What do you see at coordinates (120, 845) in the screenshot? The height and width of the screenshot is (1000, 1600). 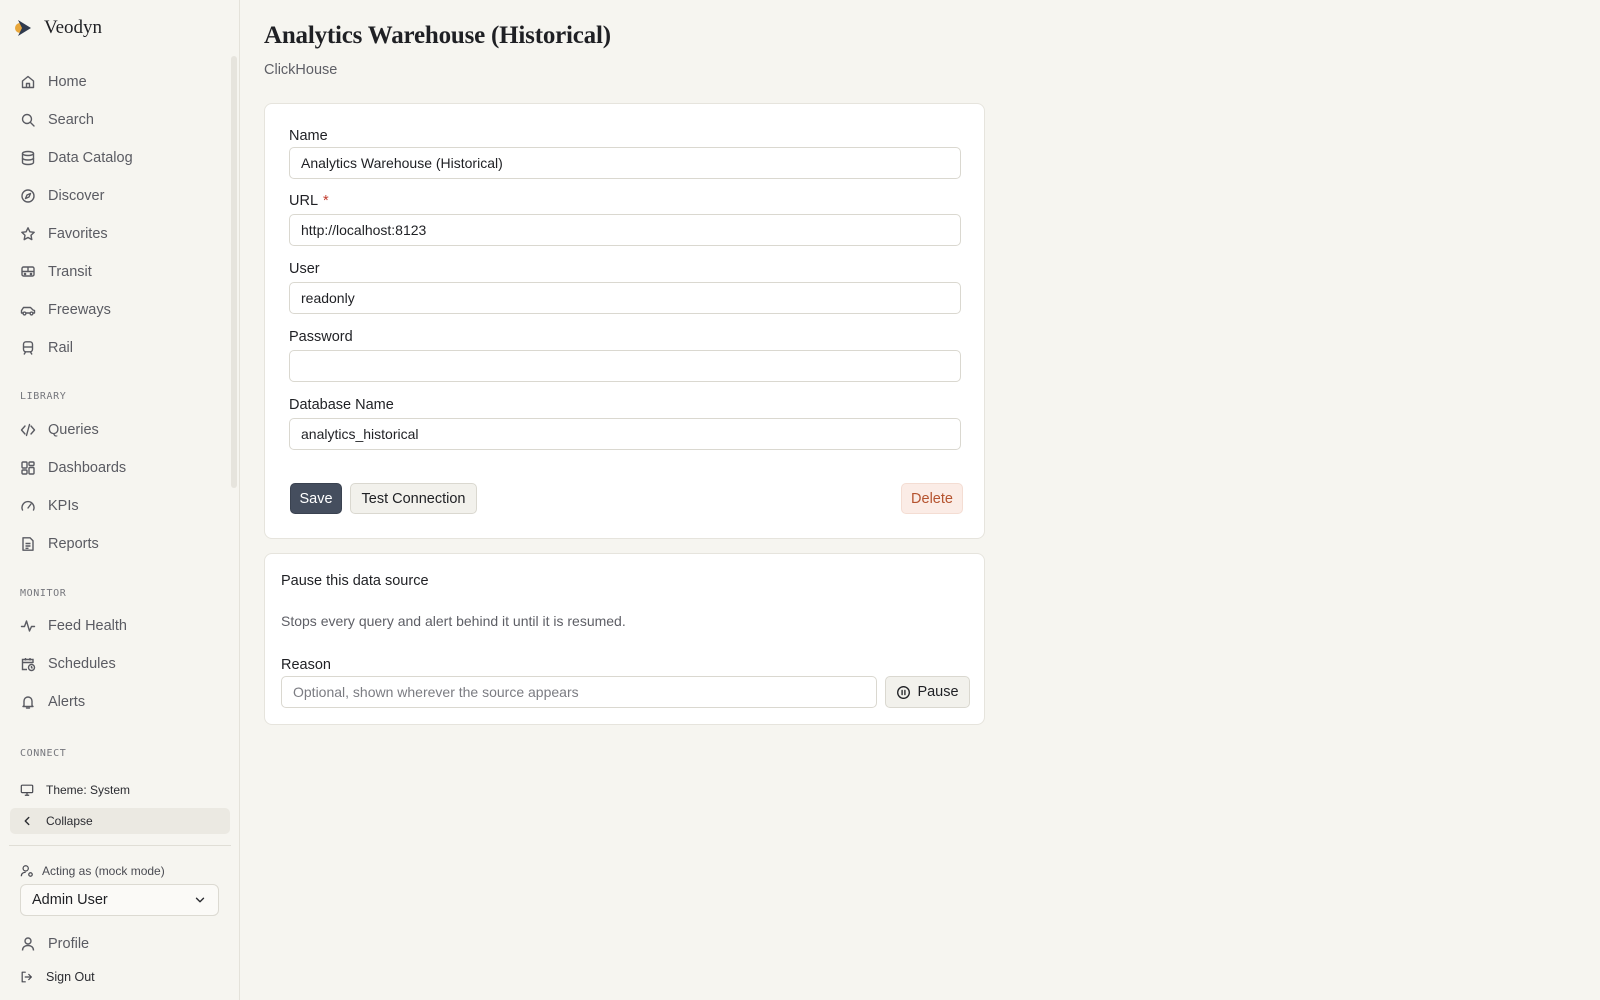 I see `sidebar-divider` at bounding box center [120, 845].